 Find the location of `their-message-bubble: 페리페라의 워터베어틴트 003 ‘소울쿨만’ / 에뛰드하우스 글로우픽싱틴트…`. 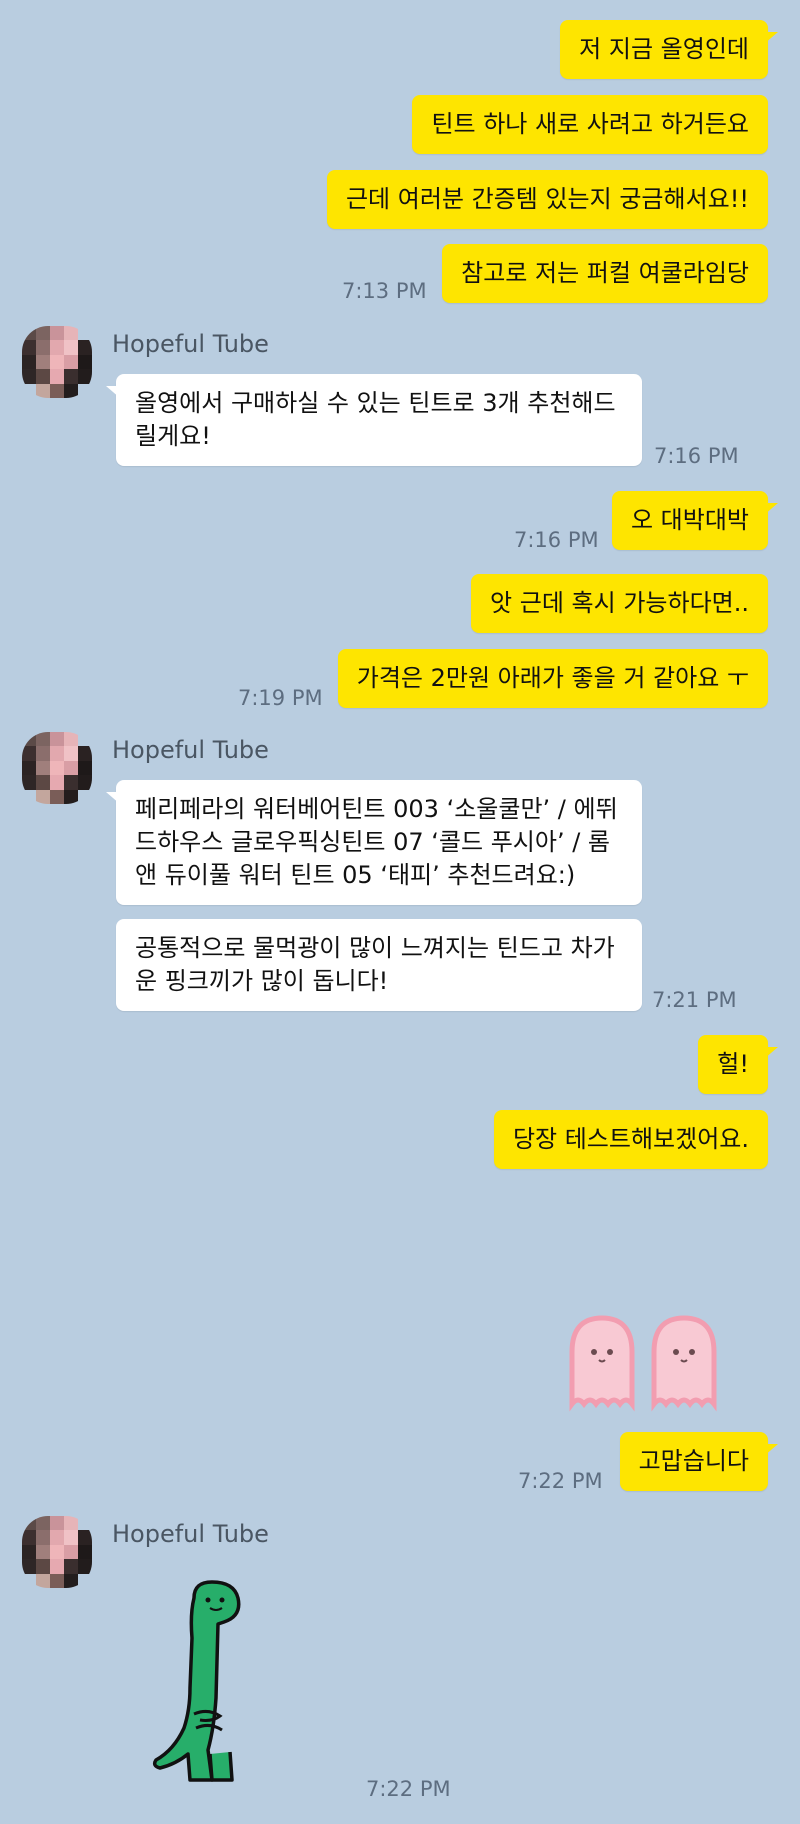

their-message-bubble: 페리페라의 워터베어틴트 003 ‘소울쿨만’ / 에뛰드하우스 글로우픽싱틴트… is located at coordinates (374, 842).